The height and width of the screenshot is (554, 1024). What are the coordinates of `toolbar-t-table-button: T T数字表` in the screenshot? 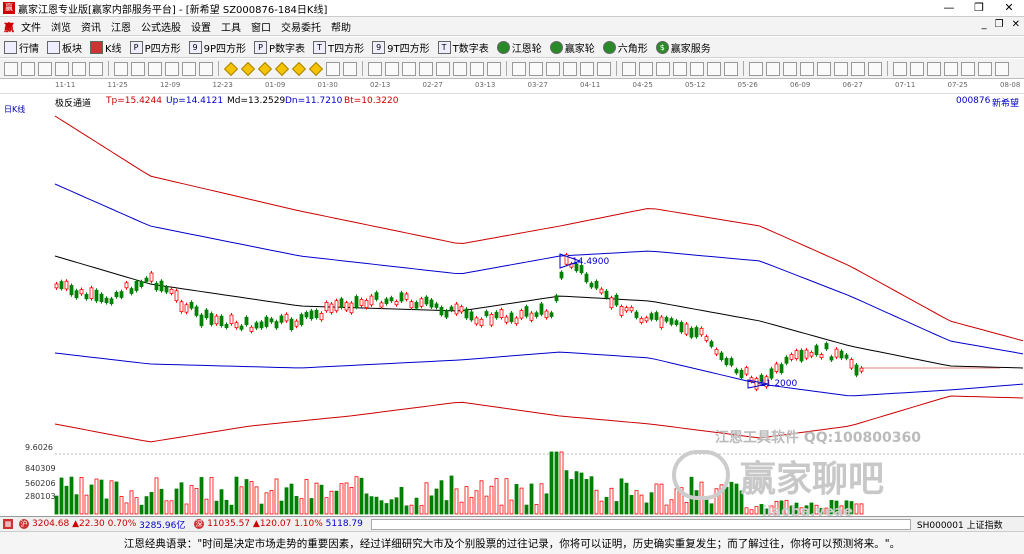 It's located at (463, 47).